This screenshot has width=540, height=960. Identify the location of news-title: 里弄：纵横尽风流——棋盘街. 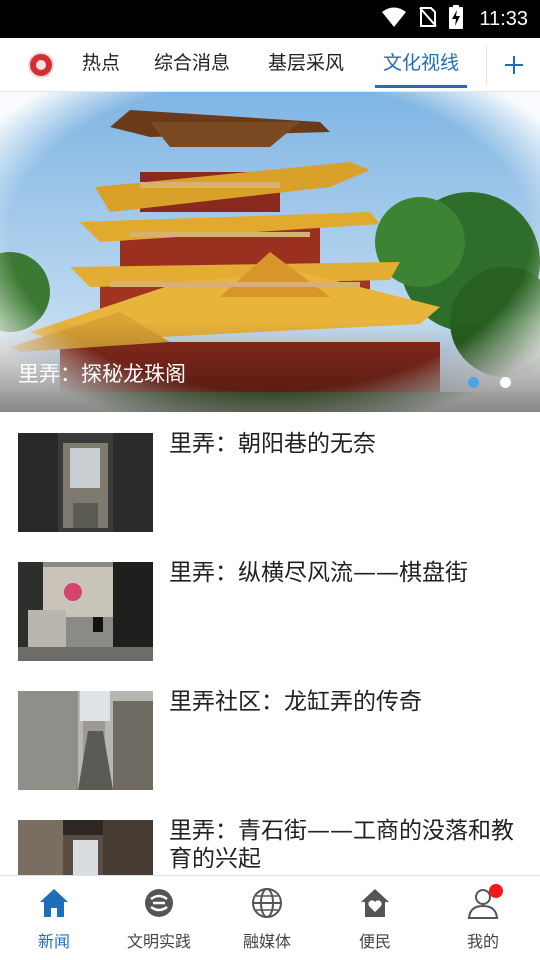
(318, 573).